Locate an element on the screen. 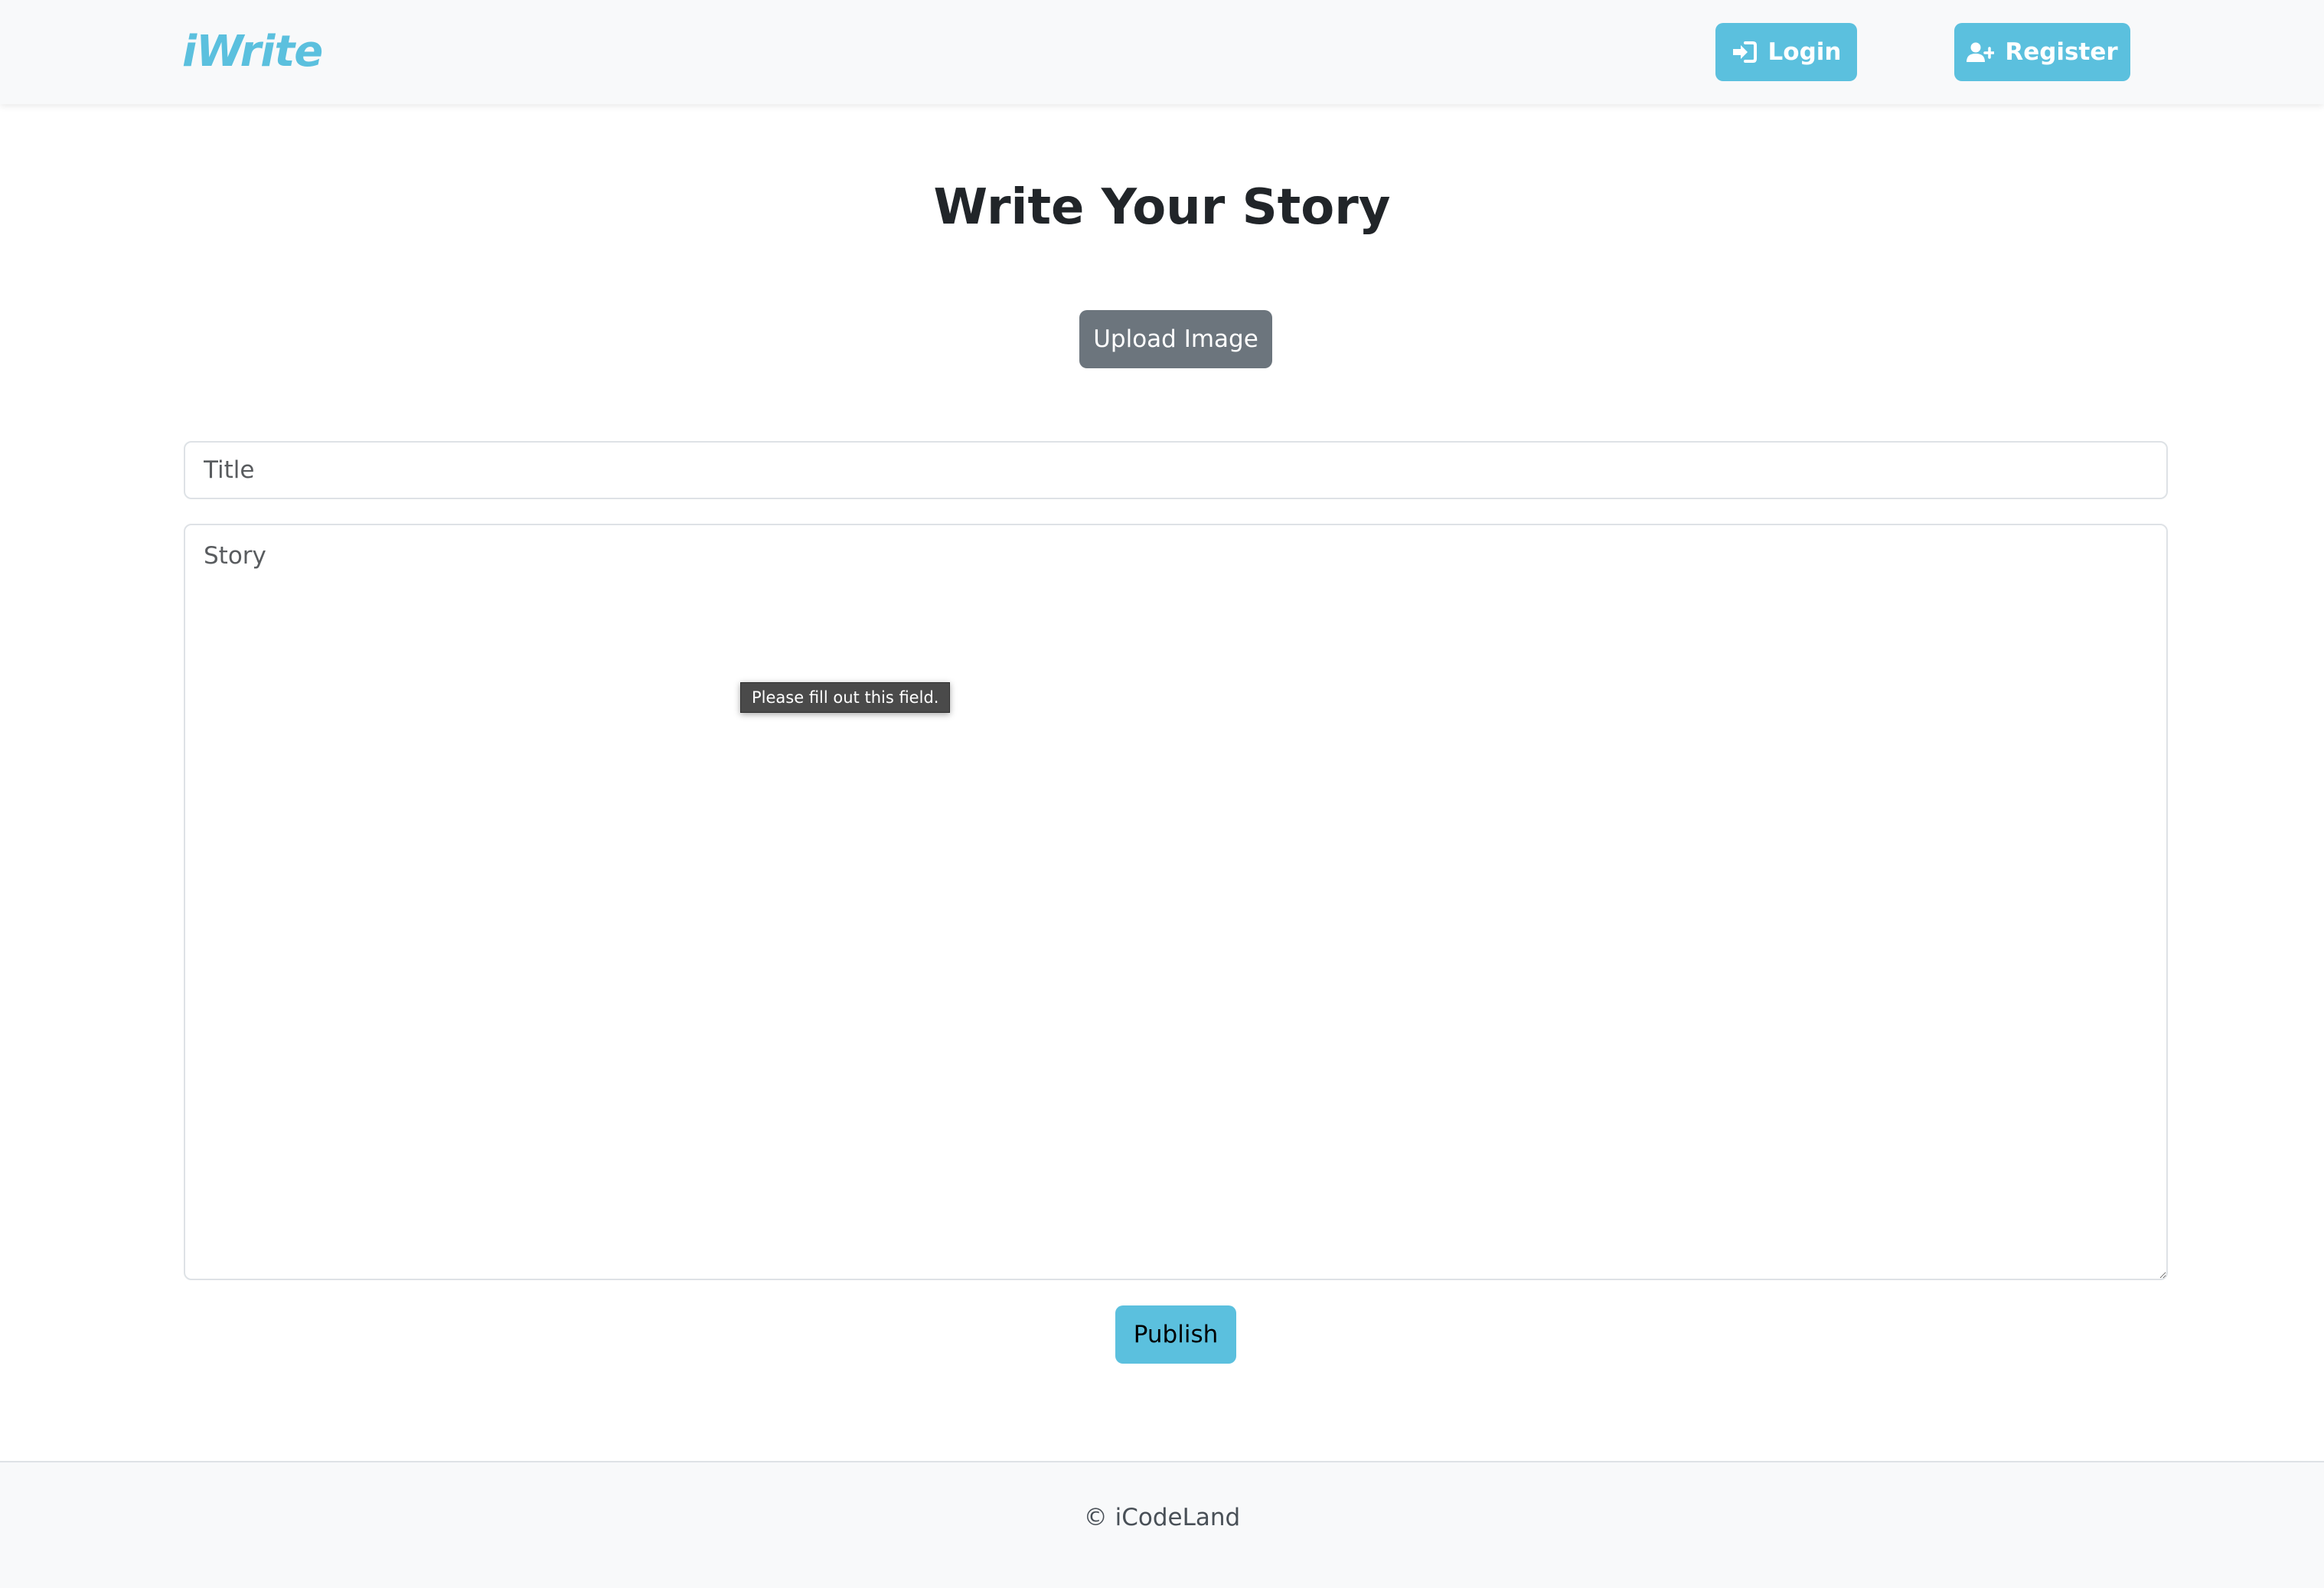 Image resolution: width=2324 pixels, height=1588 pixels. register-label: Register is located at coordinates (2061, 52).